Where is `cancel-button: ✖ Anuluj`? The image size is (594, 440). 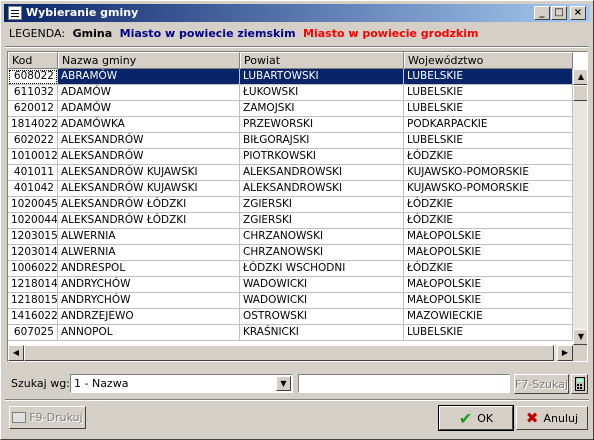 cancel-button: ✖ Anuluj is located at coordinates (552, 418).